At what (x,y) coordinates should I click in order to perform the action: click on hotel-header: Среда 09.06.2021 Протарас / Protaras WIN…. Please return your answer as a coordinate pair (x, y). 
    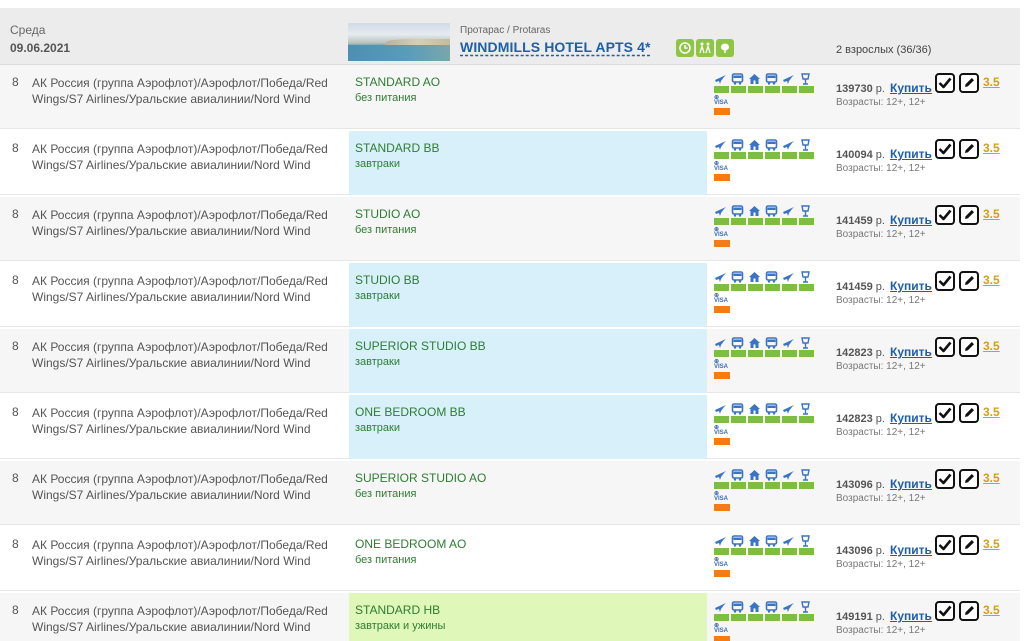
    Looking at the image, I should click on (510, 36).